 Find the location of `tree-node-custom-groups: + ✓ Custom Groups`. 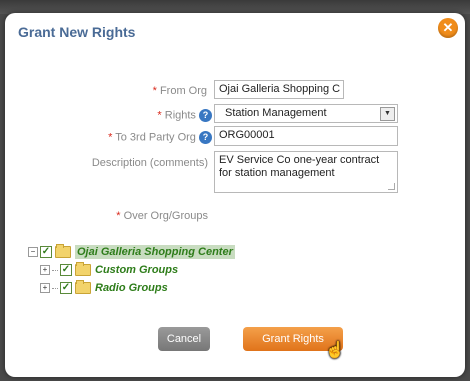

tree-node-custom-groups: + ✓ Custom Groups is located at coordinates (109, 269).